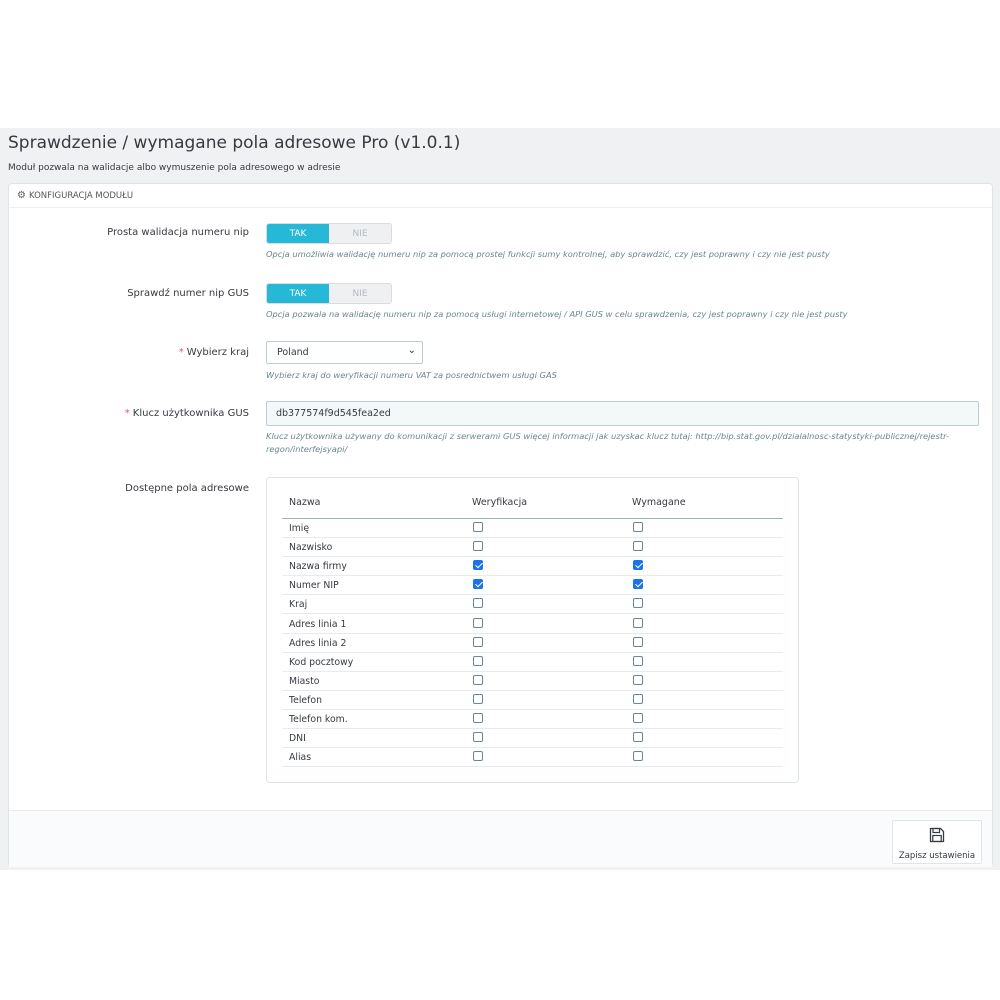  I want to click on nip-validation-switch: TAK NIE, so click(329, 233).